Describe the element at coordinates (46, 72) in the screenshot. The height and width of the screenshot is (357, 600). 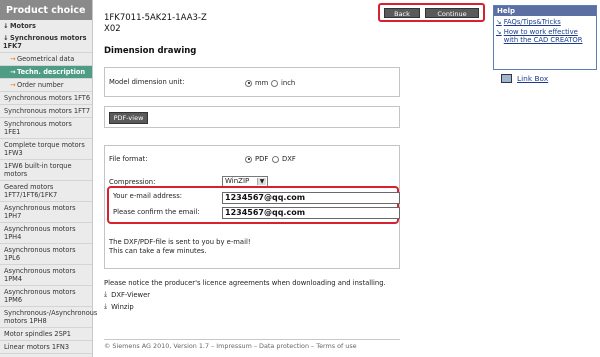
I see `sidebar-item-techn-description: →Techn. description` at that location.